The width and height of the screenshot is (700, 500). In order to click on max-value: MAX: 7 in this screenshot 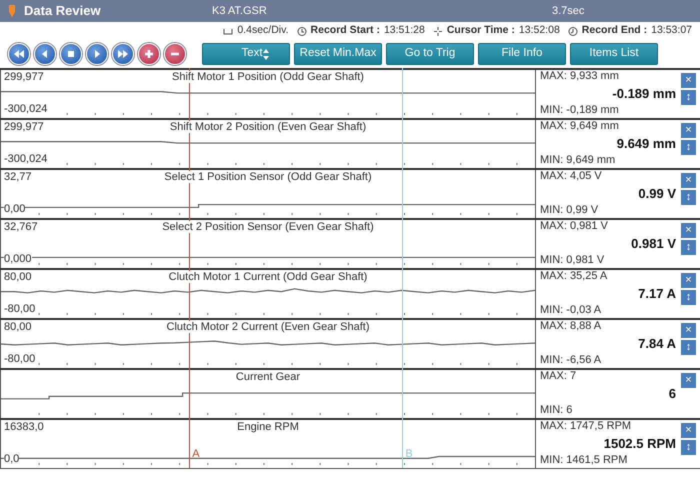, I will do `click(558, 376)`.